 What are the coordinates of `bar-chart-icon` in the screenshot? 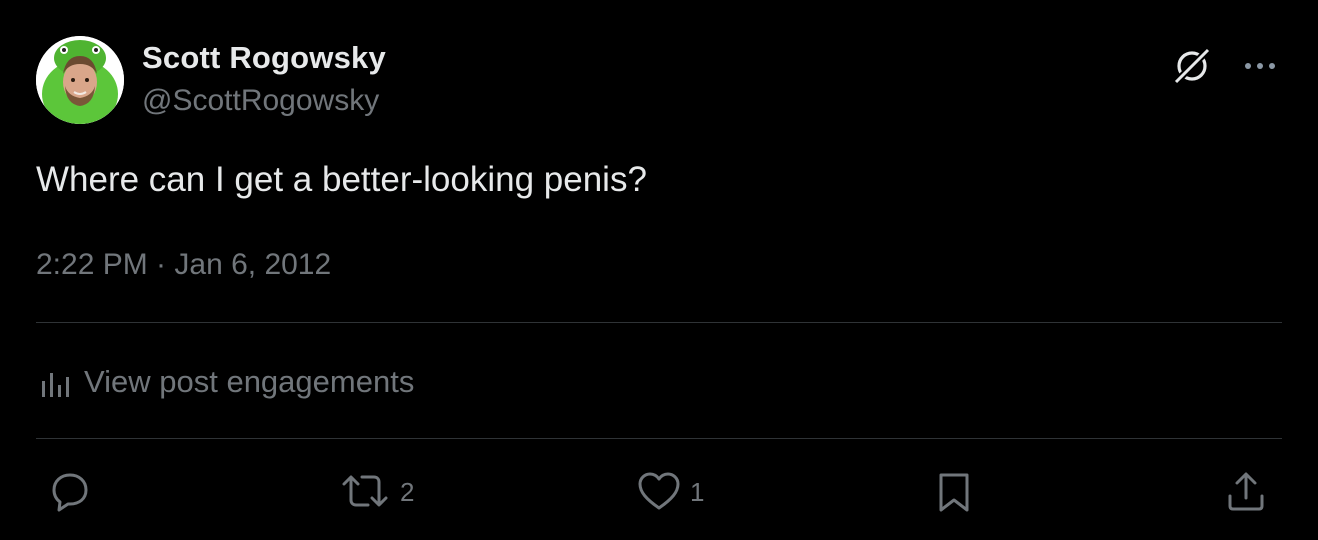 It's located at (55, 385).